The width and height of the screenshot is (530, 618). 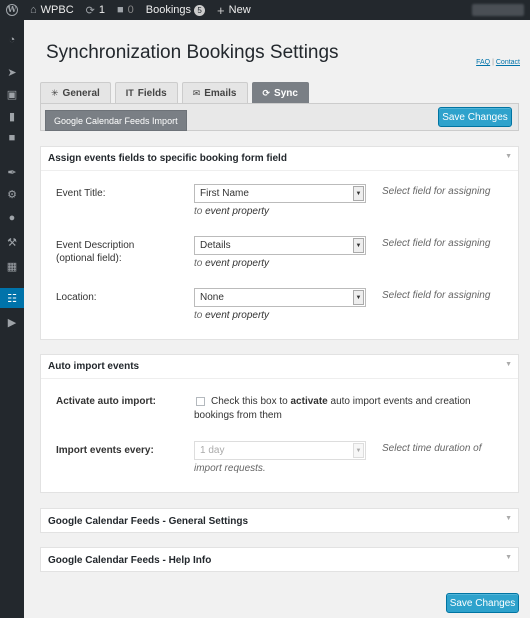 What do you see at coordinates (482, 603) in the screenshot?
I see `save-changes-button-bottom: Save Changes` at bounding box center [482, 603].